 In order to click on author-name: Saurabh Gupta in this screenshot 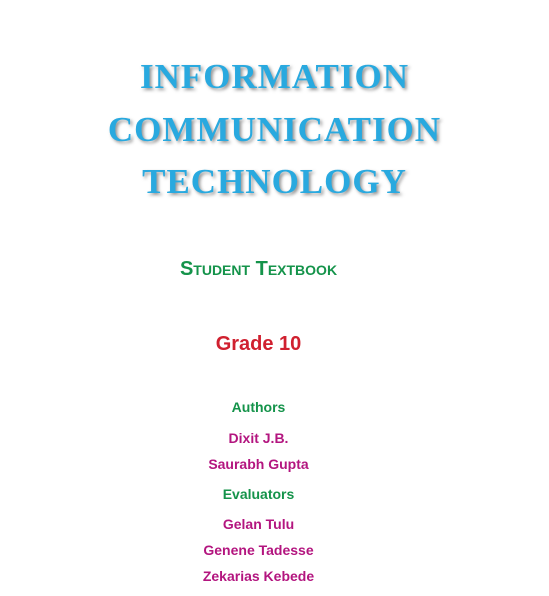, I will do `click(258, 464)`.